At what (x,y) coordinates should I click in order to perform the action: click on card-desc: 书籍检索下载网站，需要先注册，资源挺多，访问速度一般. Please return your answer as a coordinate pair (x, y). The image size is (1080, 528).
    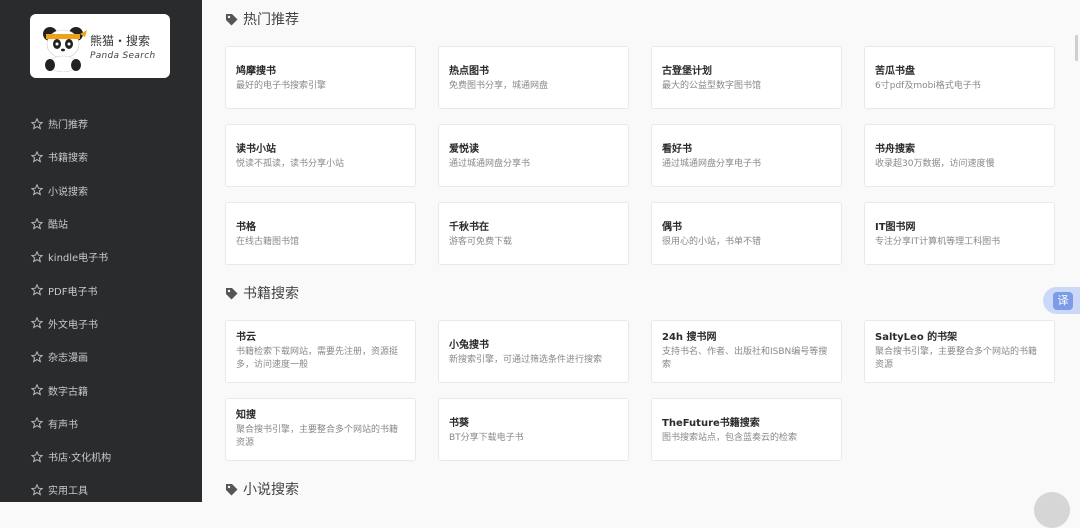
    Looking at the image, I should click on (317, 358).